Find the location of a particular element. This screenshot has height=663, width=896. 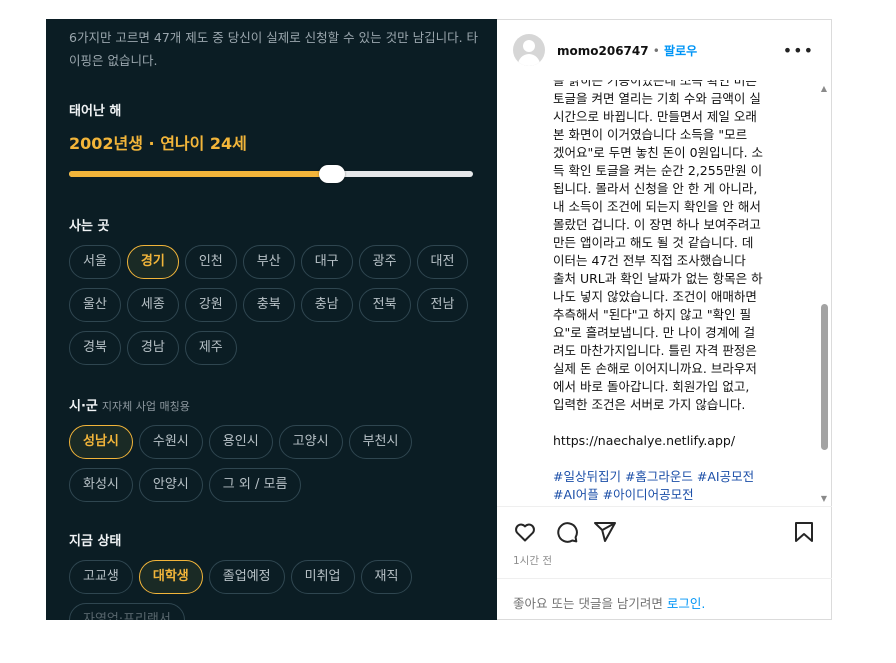

scrollbar-thumb is located at coordinates (824, 377).